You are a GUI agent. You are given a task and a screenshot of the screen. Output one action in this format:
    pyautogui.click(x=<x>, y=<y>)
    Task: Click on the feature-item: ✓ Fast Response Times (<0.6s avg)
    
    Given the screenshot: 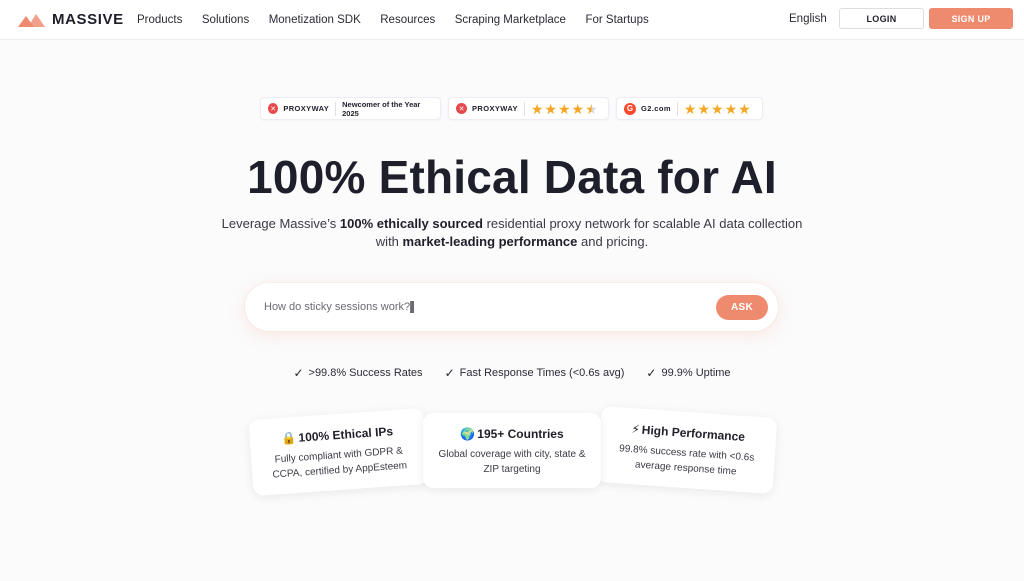 What is the action you would take?
    pyautogui.click(x=535, y=373)
    